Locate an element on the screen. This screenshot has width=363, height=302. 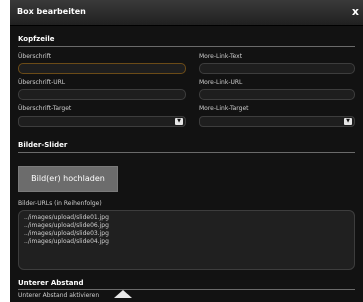
headline-url-label: Überschrift-URL is located at coordinates (42, 82).